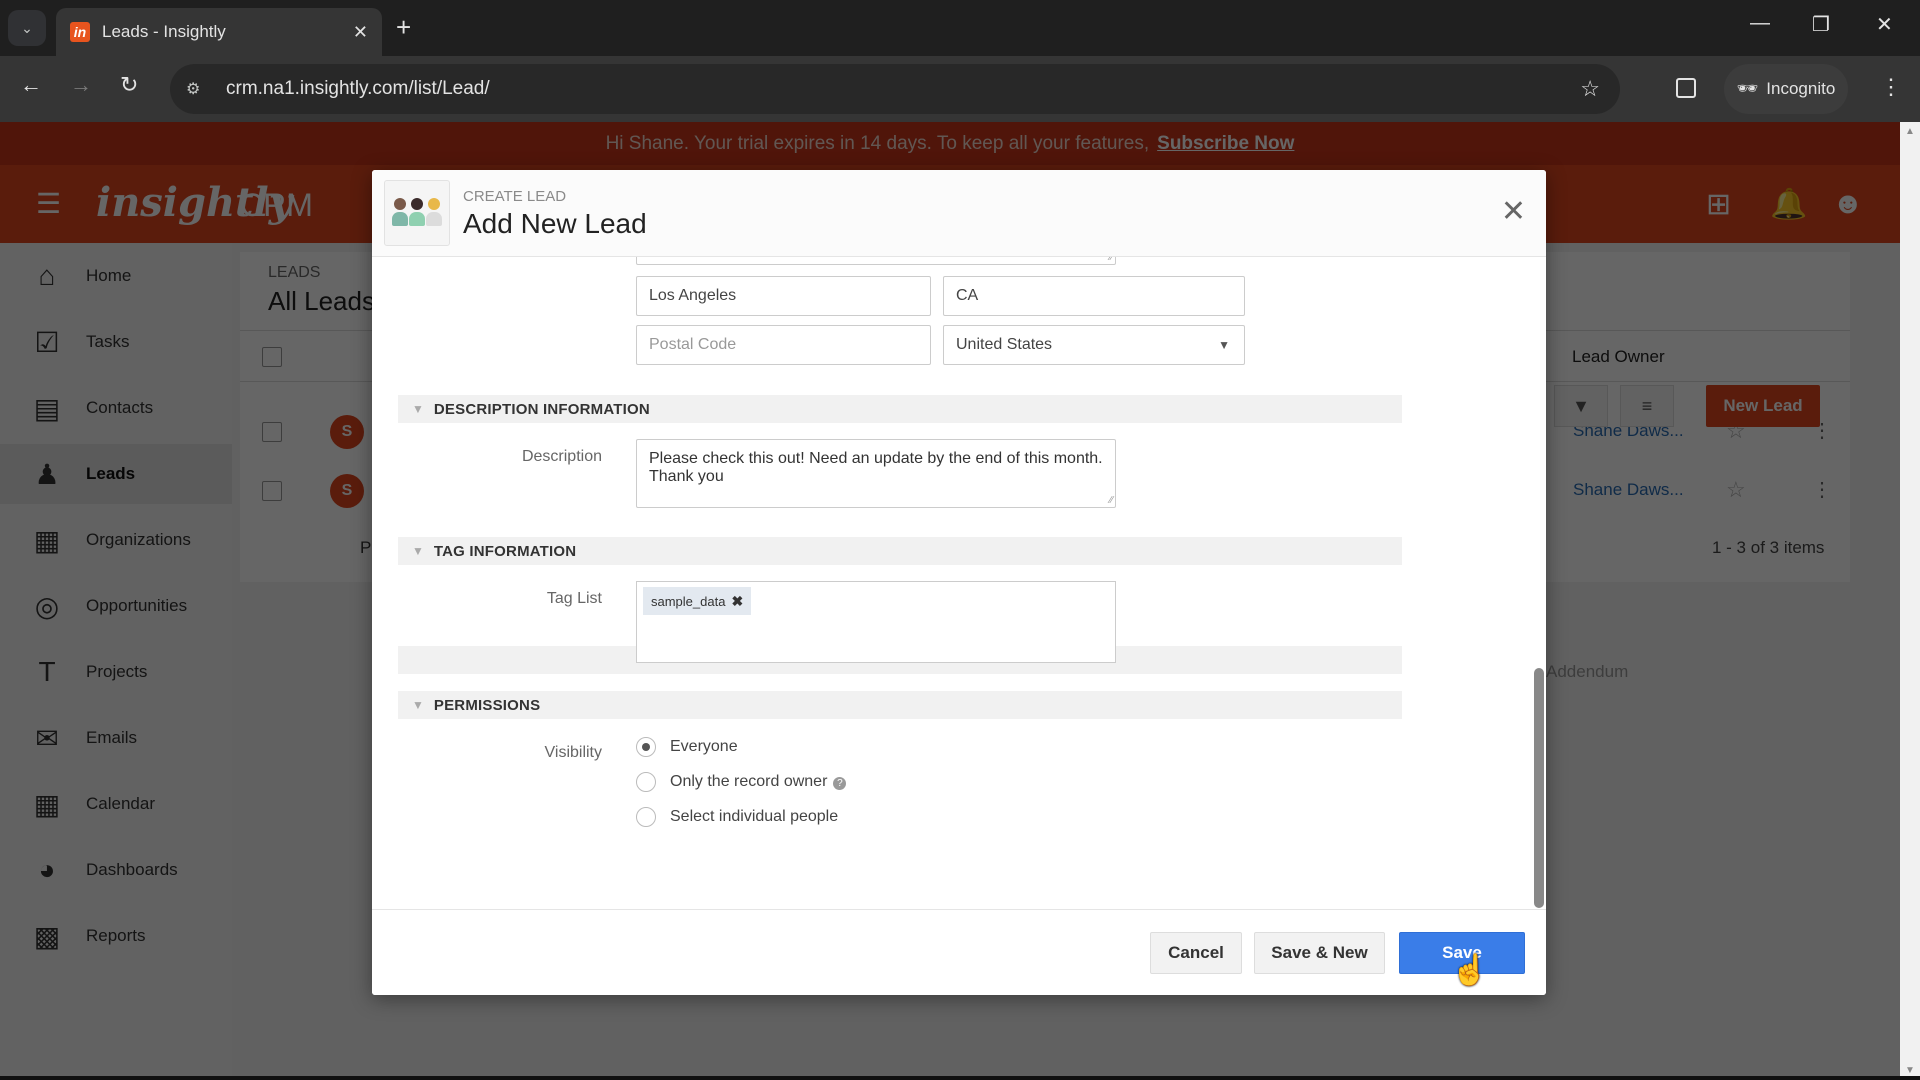 The width and height of the screenshot is (1920, 1080). Describe the element at coordinates (895, 89) in the screenshot. I see `address-bar: ⚙ crm.na1.insightly.com/list/Lead/ ☆` at that location.